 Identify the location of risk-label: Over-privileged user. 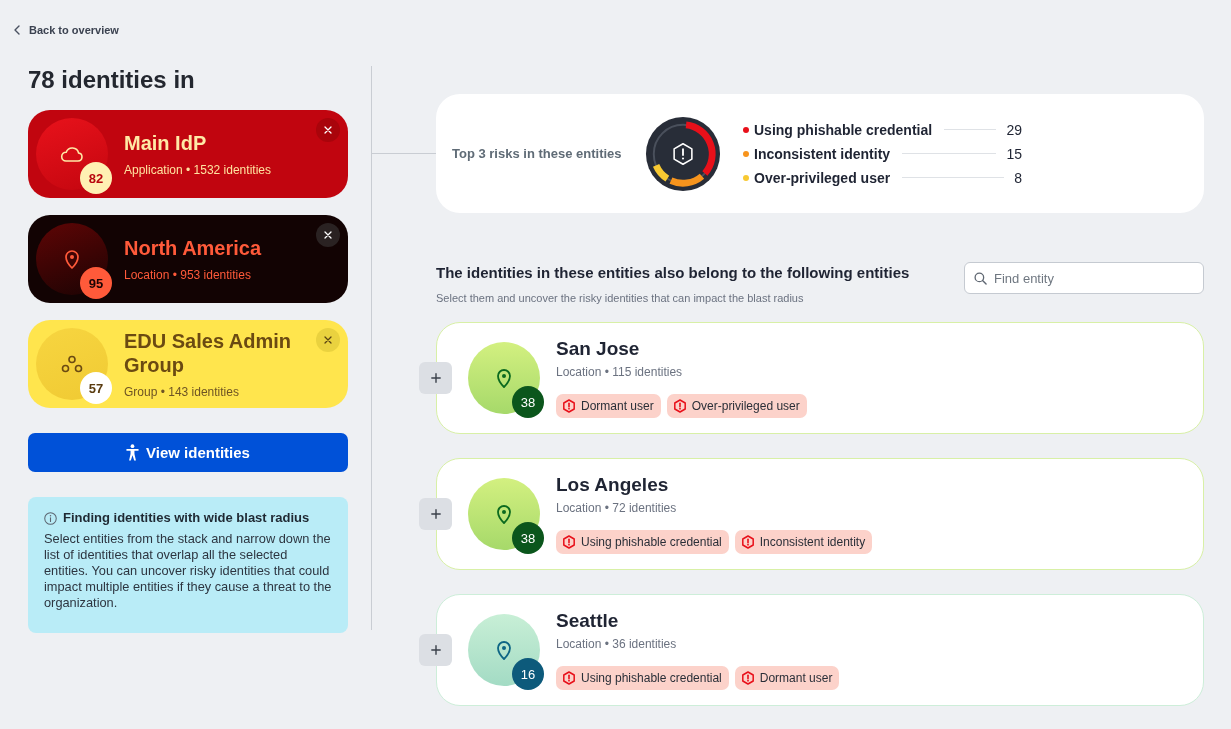
(822, 177).